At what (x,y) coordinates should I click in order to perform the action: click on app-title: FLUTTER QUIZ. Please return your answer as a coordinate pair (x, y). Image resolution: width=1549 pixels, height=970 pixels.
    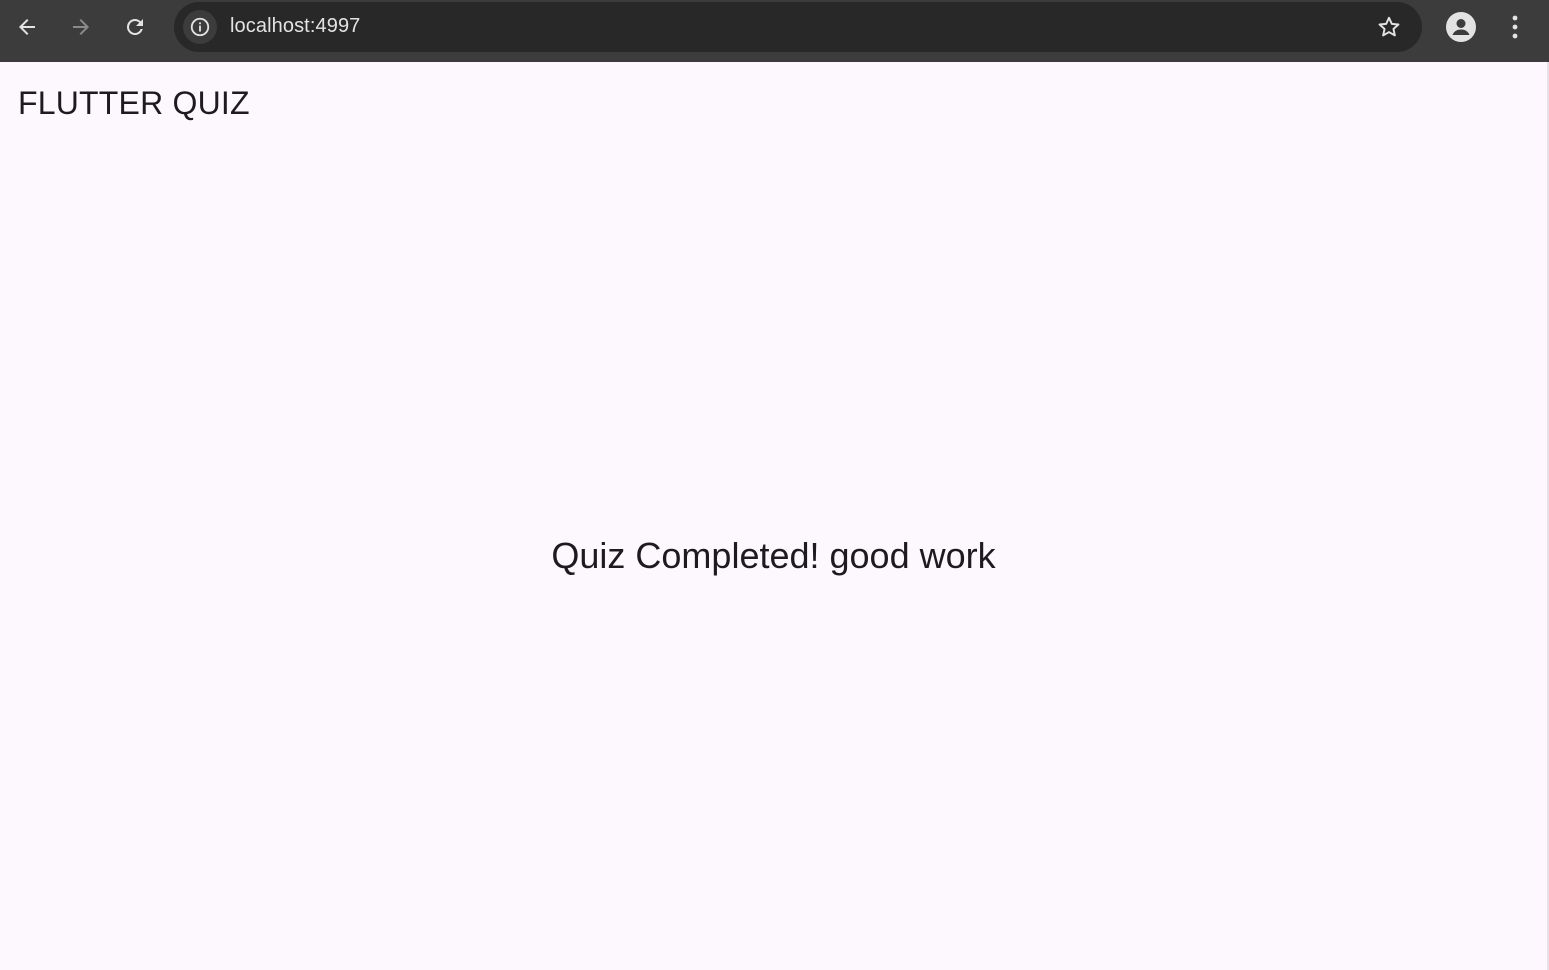
    Looking at the image, I should click on (134, 103).